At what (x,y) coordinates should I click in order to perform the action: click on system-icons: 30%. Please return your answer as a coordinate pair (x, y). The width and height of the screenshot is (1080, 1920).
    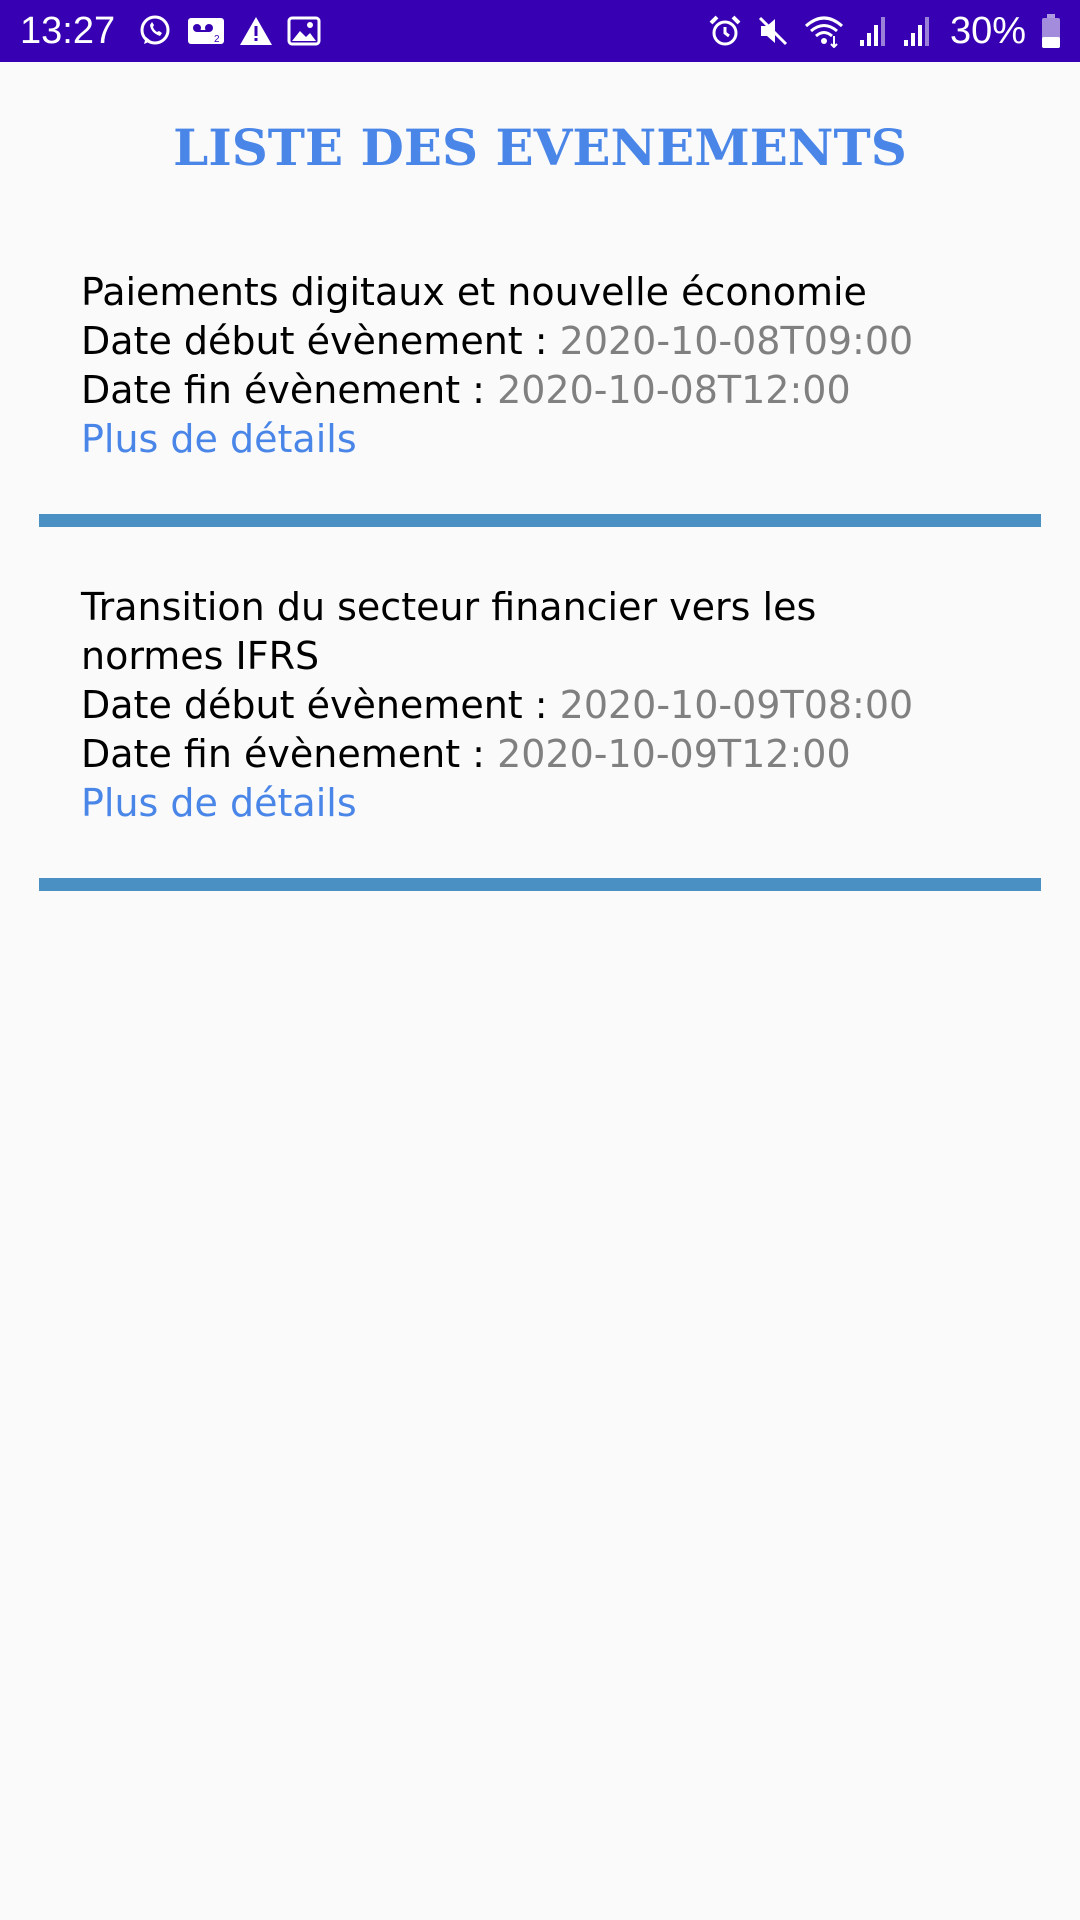
    Looking at the image, I should click on (885, 31).